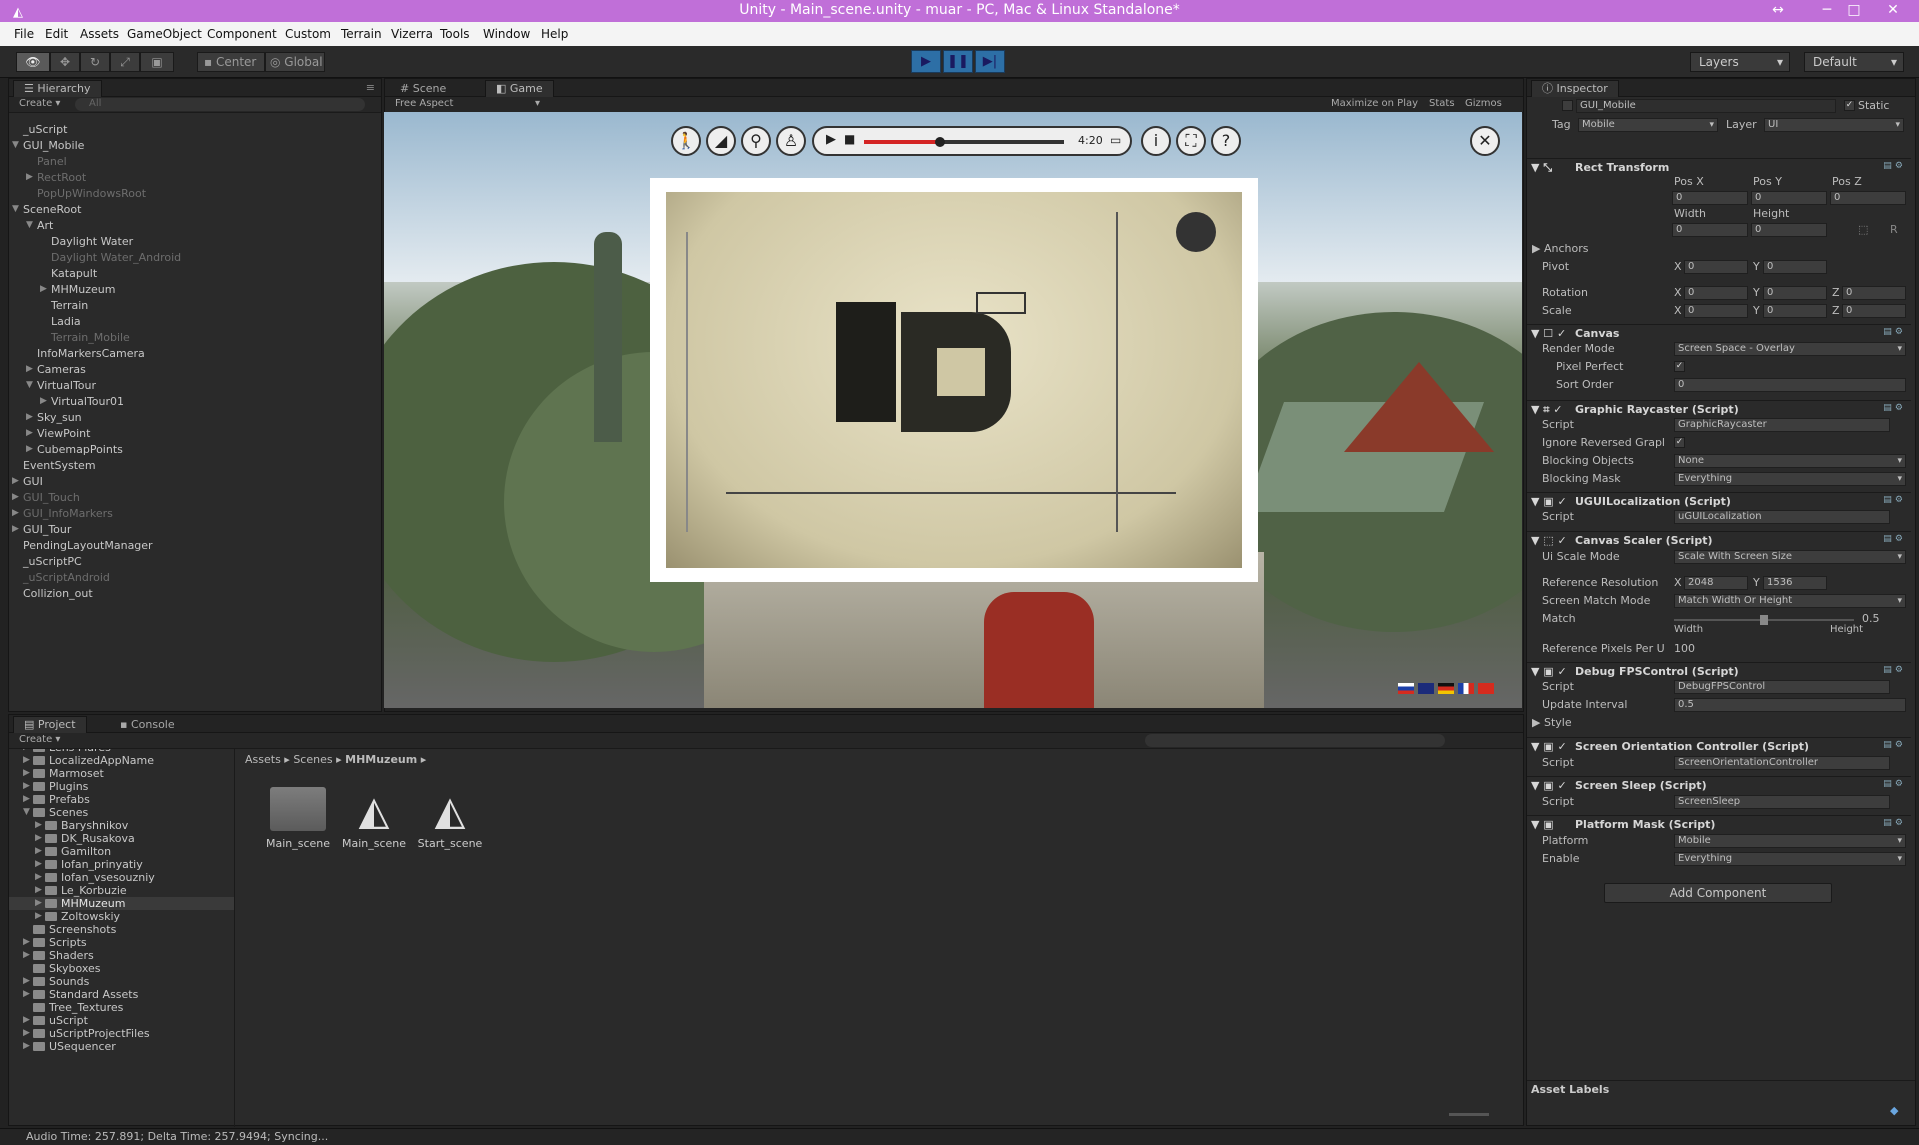 Image resolution: width=1919 pixels, height=1145 pixels. Describe the element at coordinates (85, 838) in the screenshot. I see `project-folder-item: ▶ DK_Rusakova` at that location.